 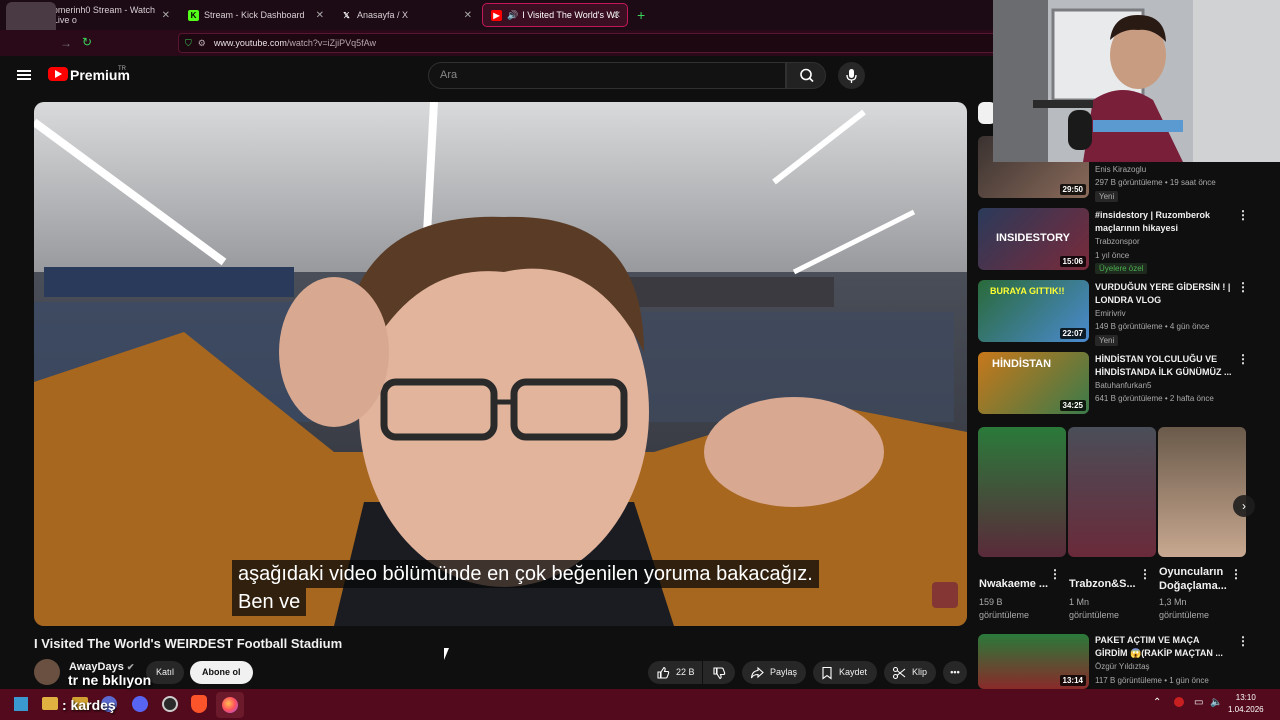 What do you see at coordinates (685, 672) in the screenshot?
I see `like-count: 22 B` at bounding box center [685, 672].